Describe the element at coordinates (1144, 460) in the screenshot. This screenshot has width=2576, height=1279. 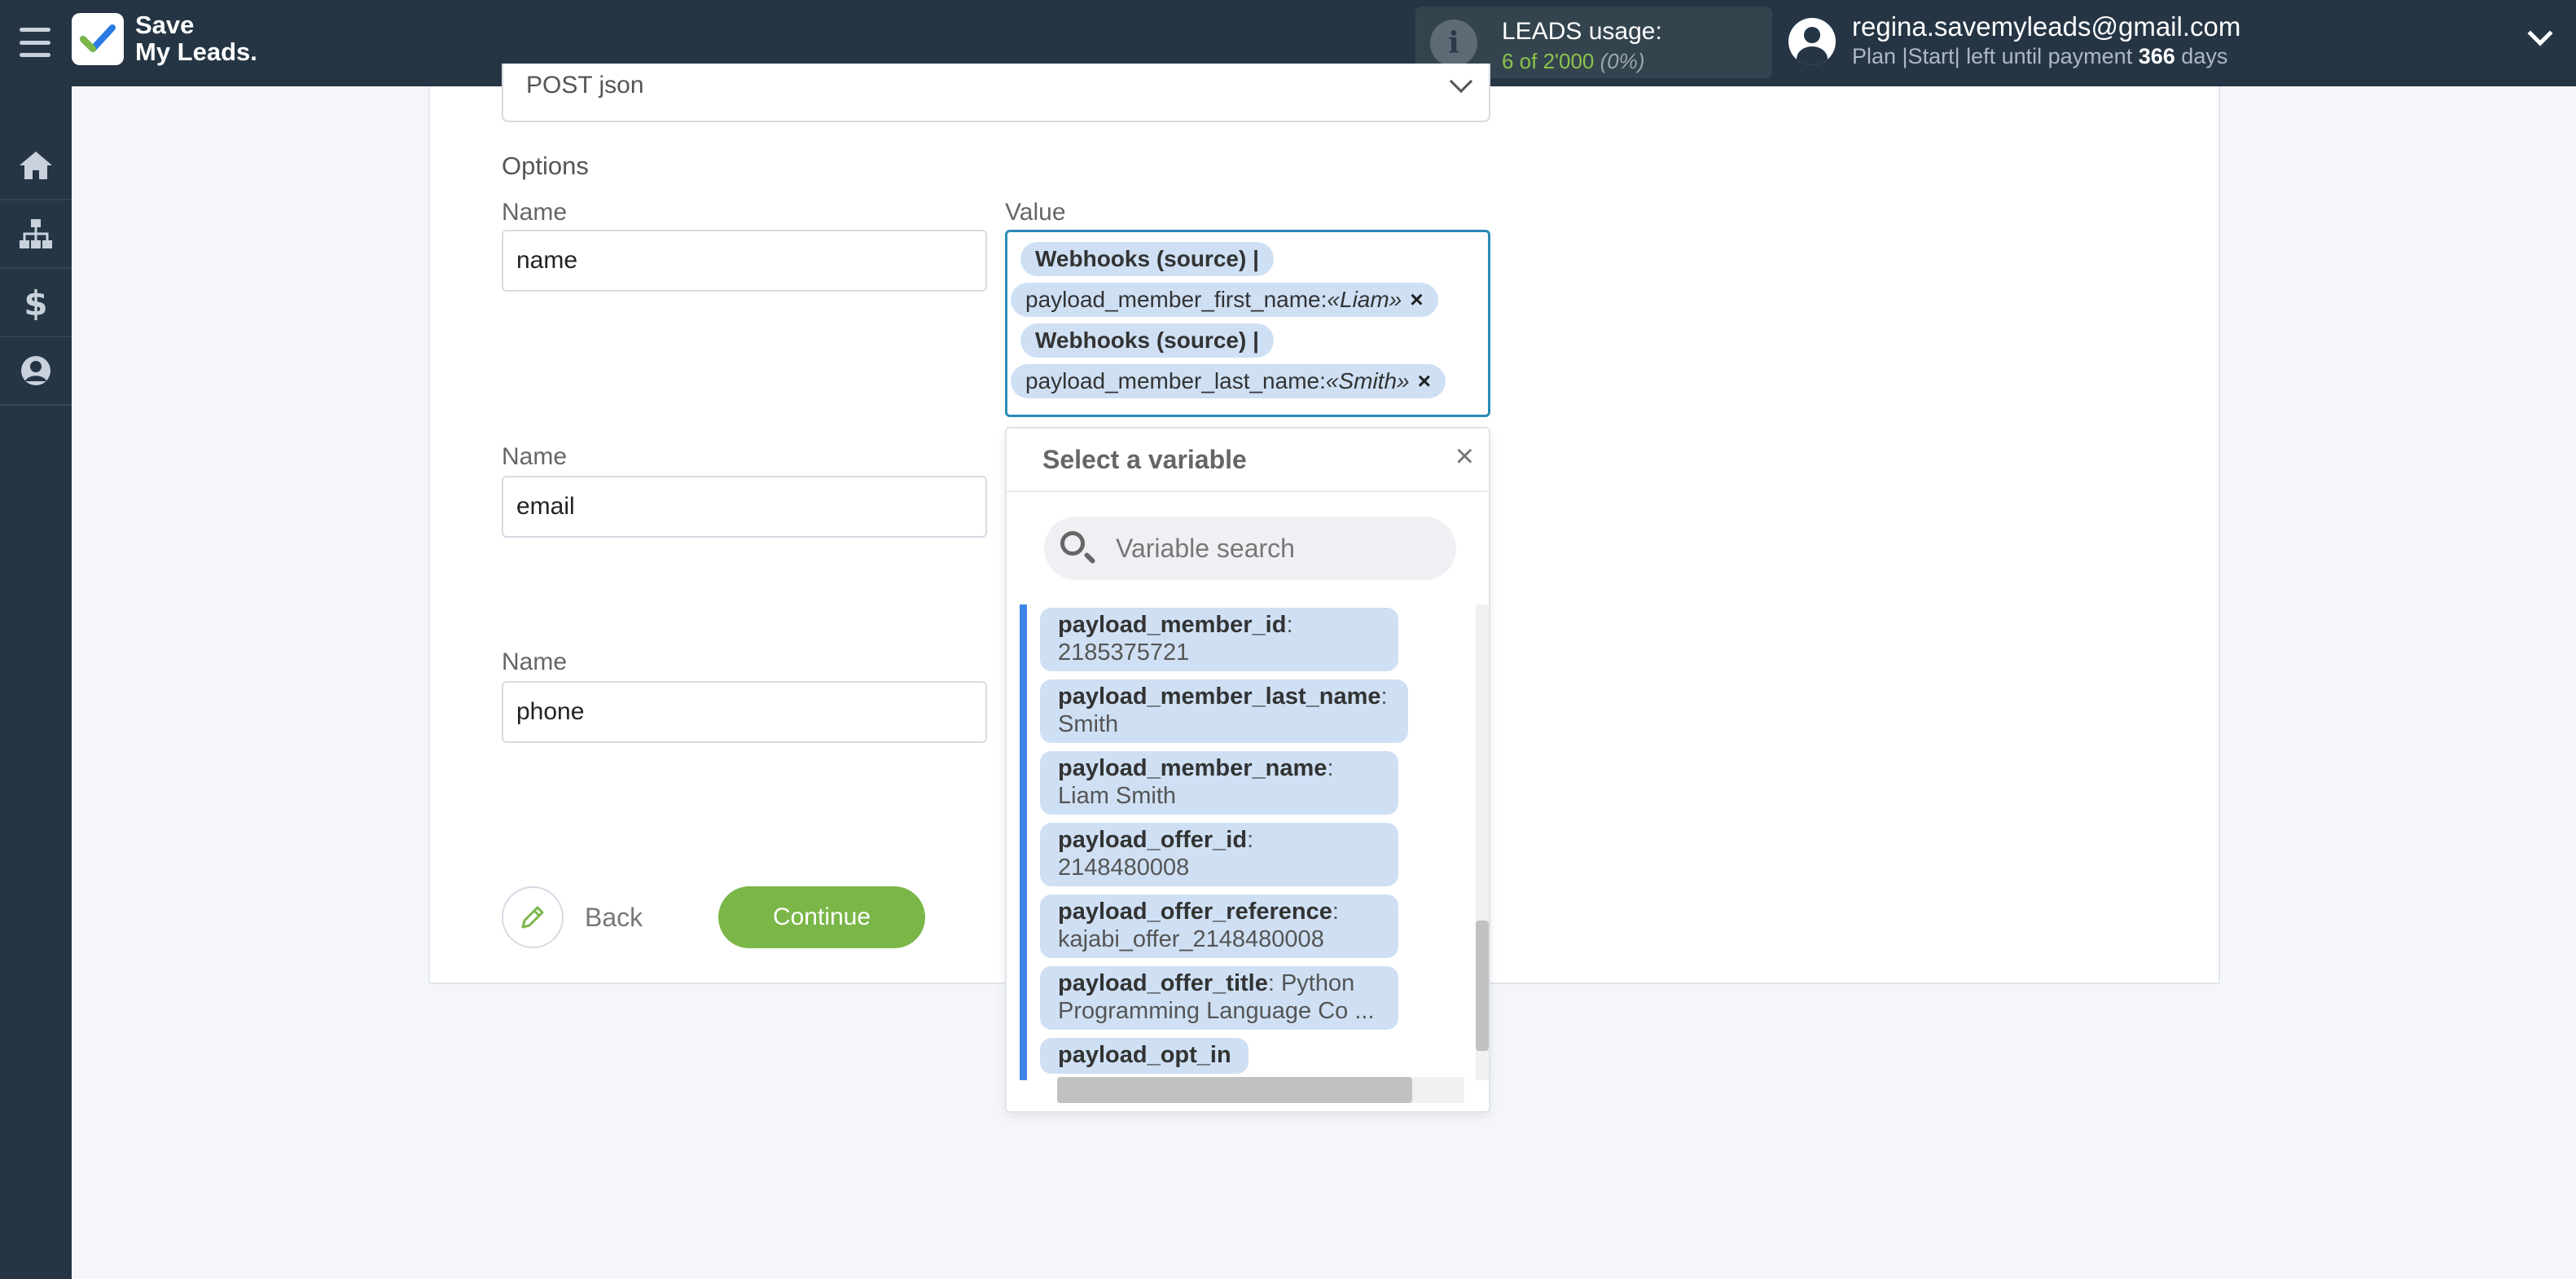
I see `dropdown-title: Select a variable` at that location.